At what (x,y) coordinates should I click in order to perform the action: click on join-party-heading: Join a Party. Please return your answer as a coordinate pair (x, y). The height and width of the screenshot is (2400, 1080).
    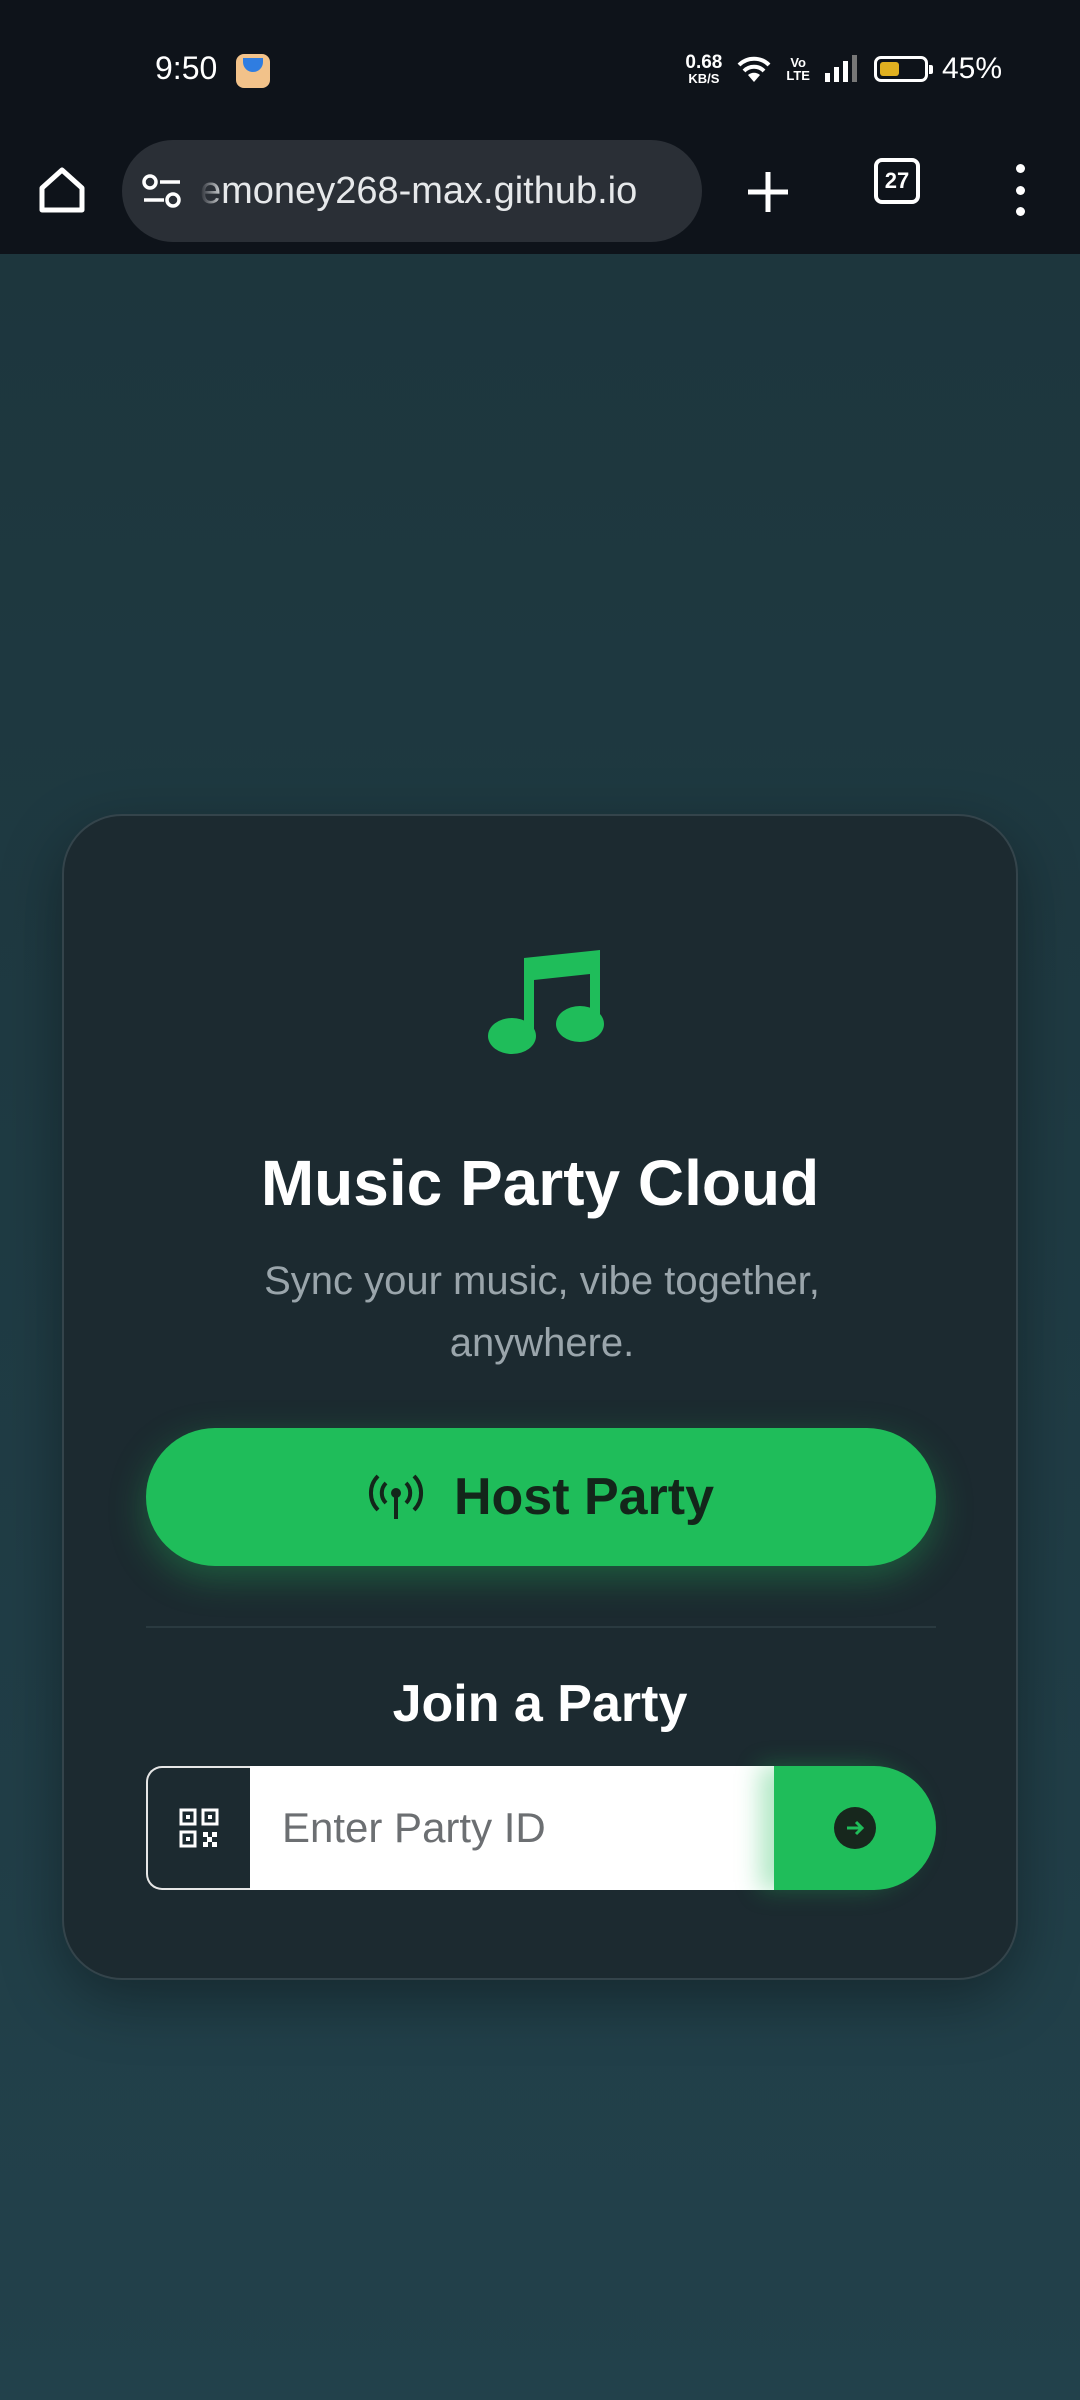
    Looking at the image, I should click on (540, 1704).